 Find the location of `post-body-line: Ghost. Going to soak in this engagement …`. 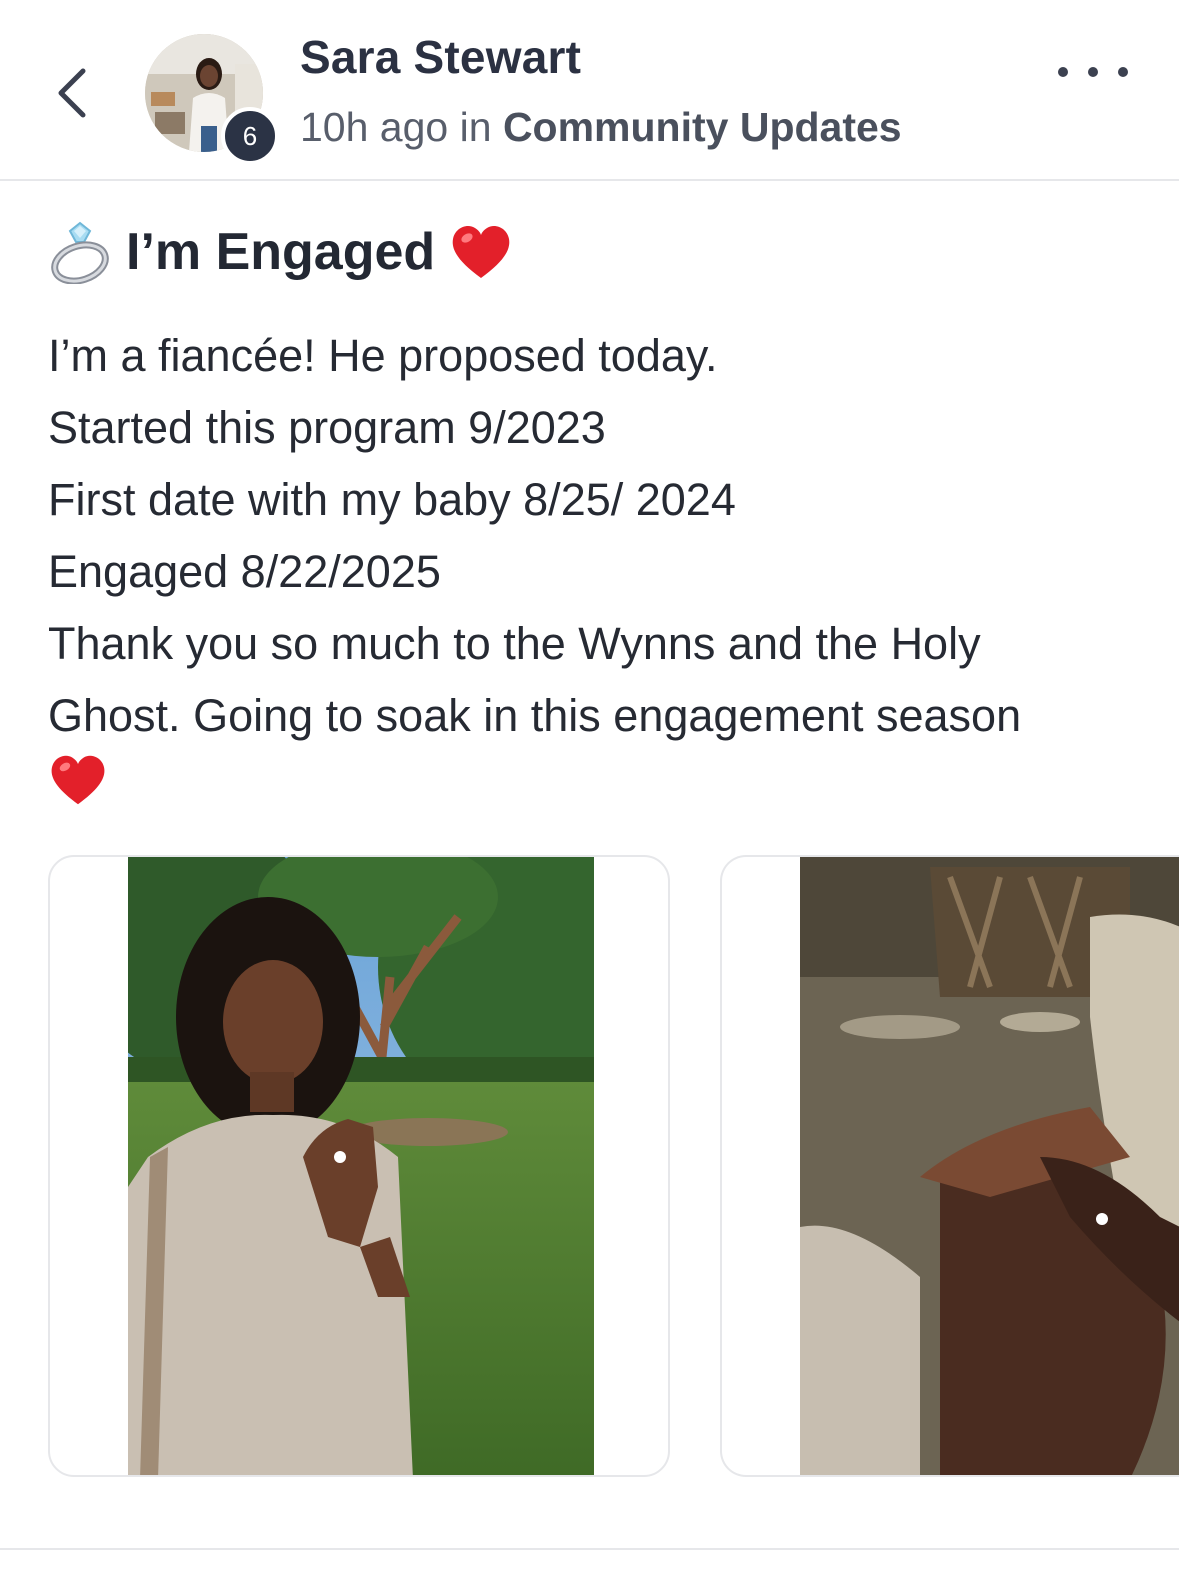

post-body-line: Ghost. Going to soak in this engagement … is located at coordinates (535, 715).